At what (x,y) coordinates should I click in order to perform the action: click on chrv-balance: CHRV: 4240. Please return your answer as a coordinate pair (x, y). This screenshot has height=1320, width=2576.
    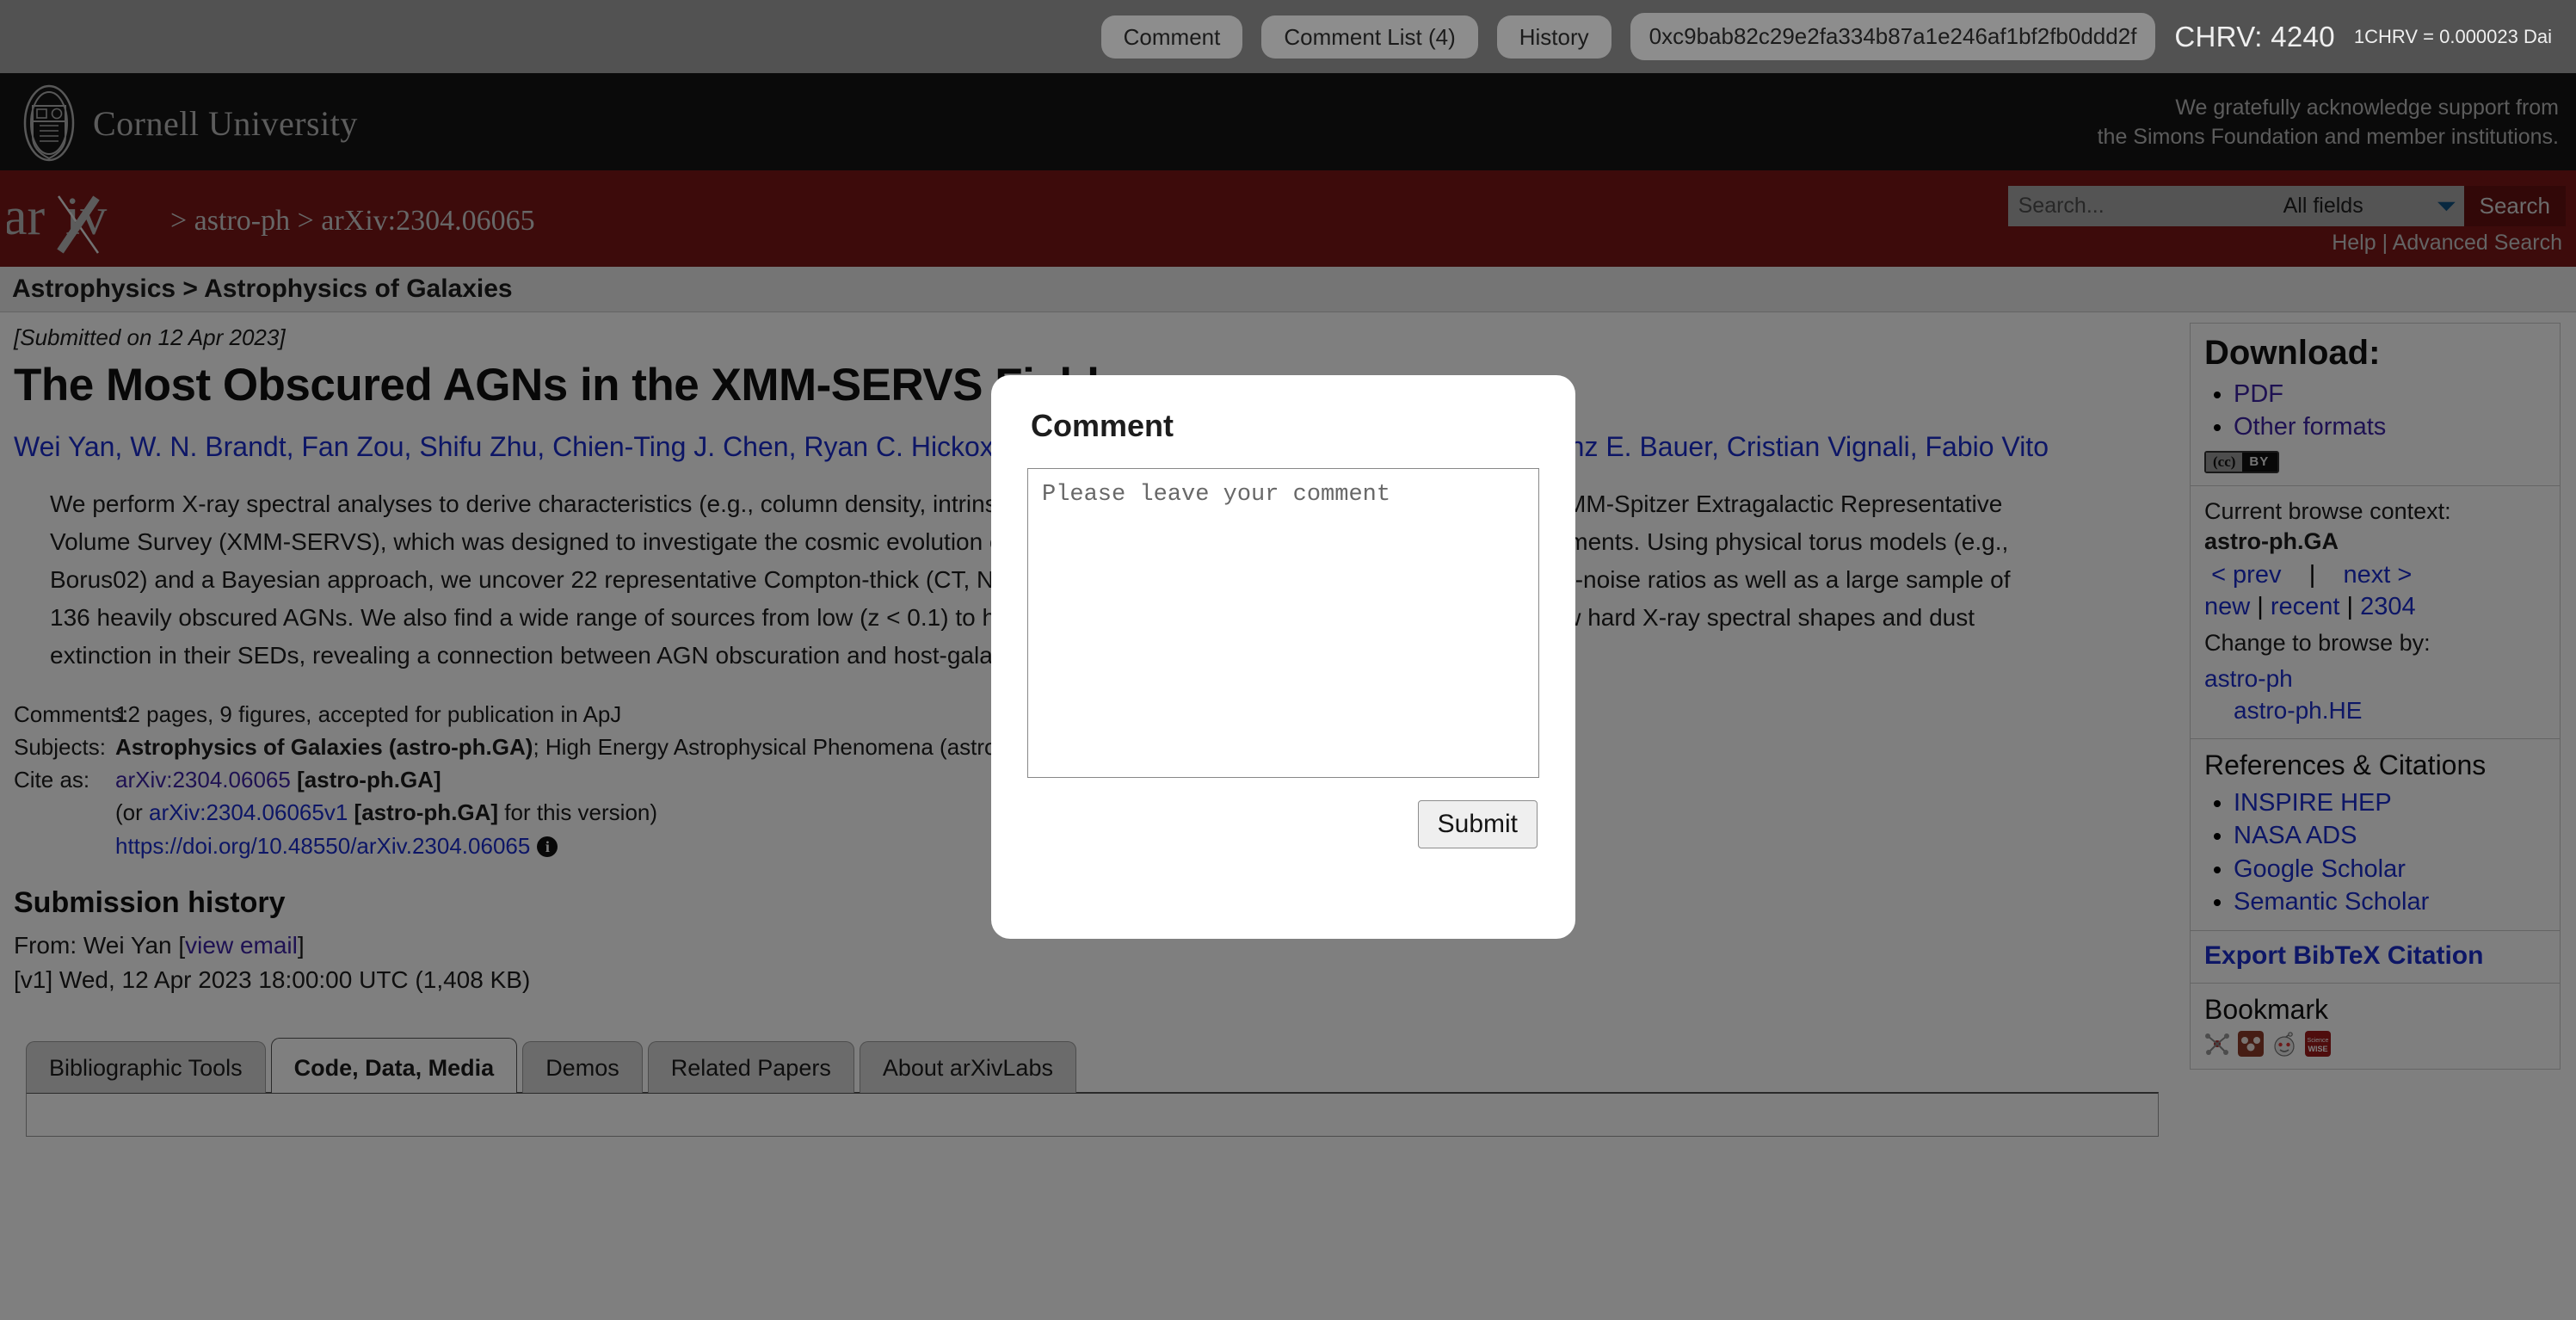
    Looking at the image, I should click on (2254, 36).